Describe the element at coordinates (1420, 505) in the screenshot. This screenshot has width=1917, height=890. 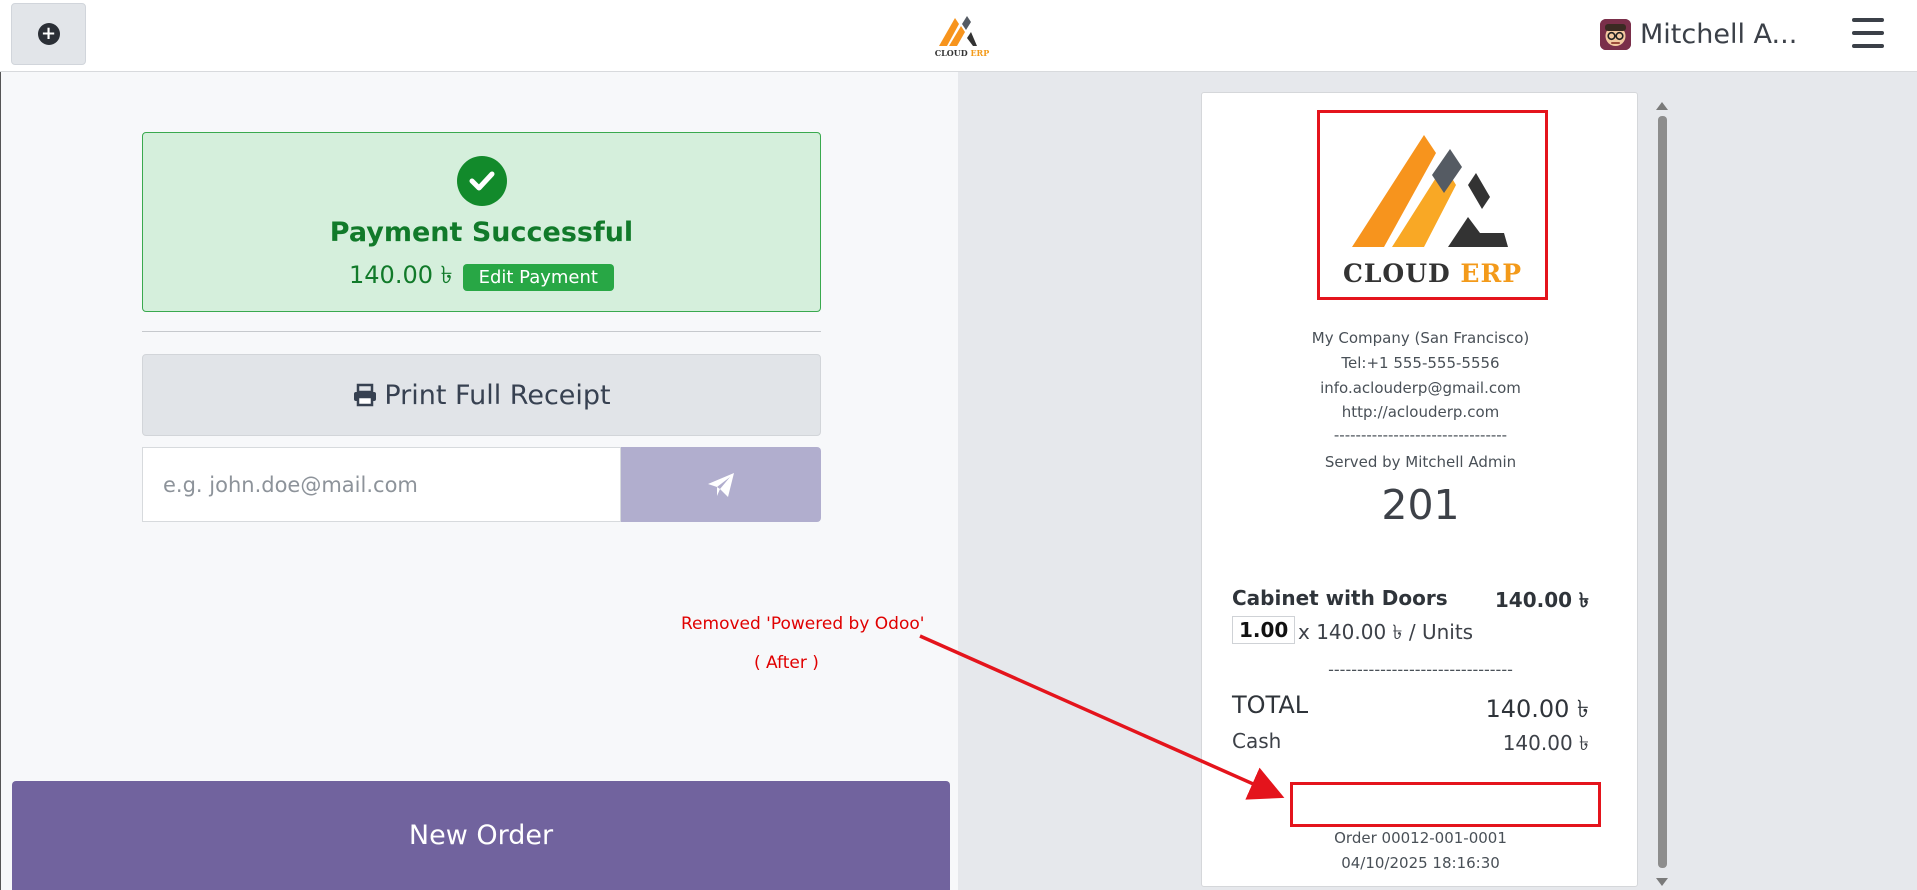
I see `receipt-tracking-number: 201` at that location.